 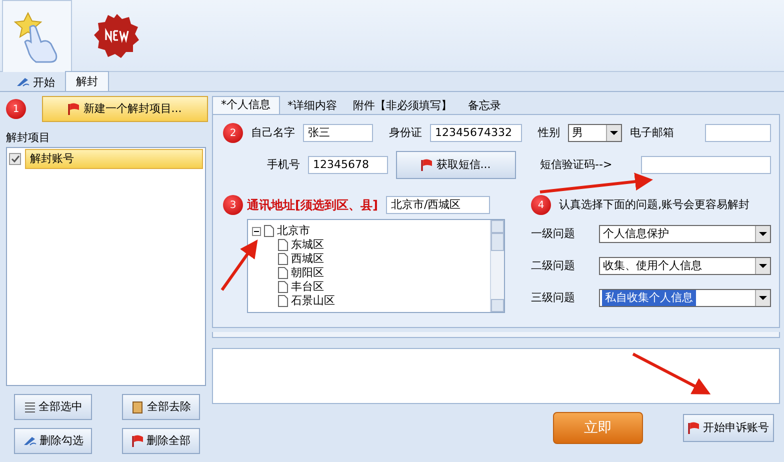 What do you see at coordinates (654, 204) in the screenshot?
I see `hint-text: 认真选择下面的问题,账号会更容易解封` at bounding box center [654, 204].